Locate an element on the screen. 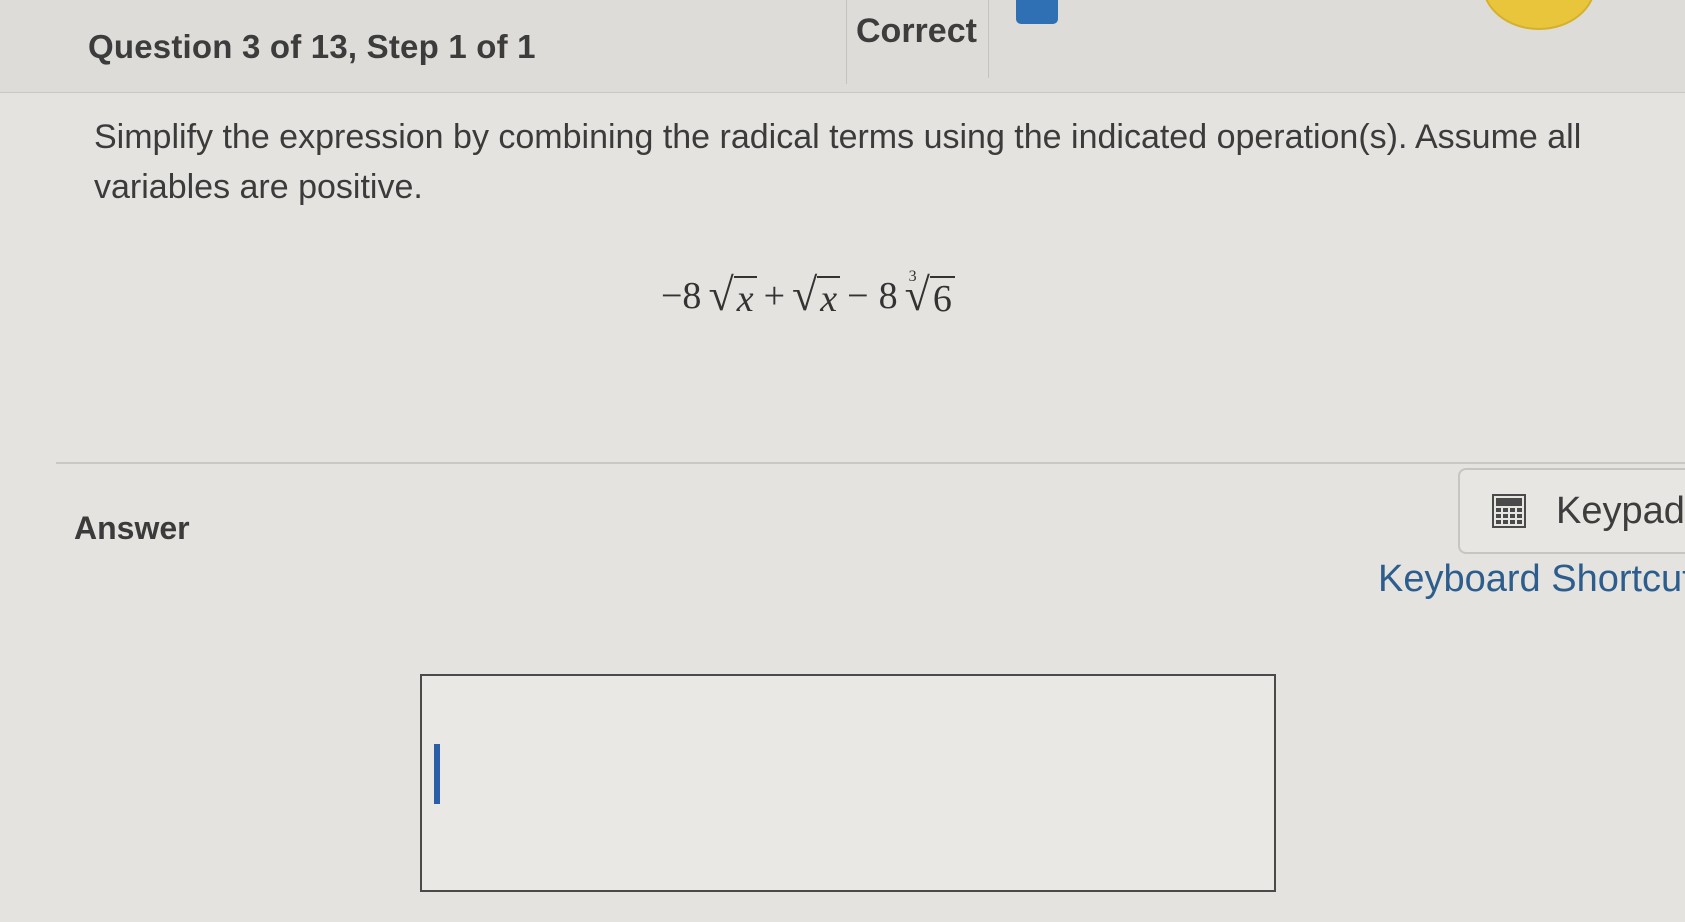  keyboard-shortcuts-link: Keyboard Shortcuts is located at coordinates (1531, 579).